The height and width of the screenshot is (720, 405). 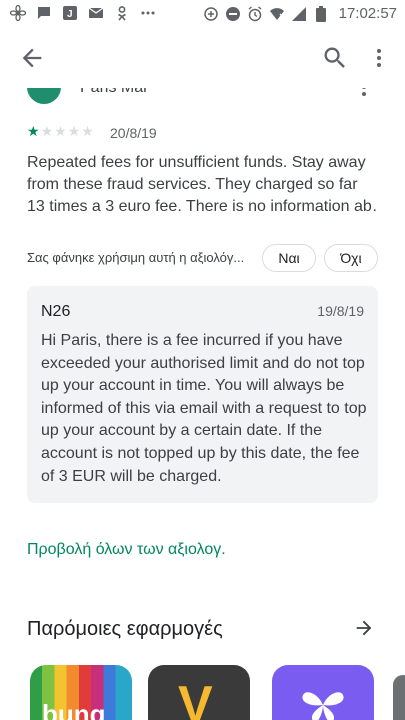 I want to click on app-logo-text: bunq, so click(x=74, y=709).